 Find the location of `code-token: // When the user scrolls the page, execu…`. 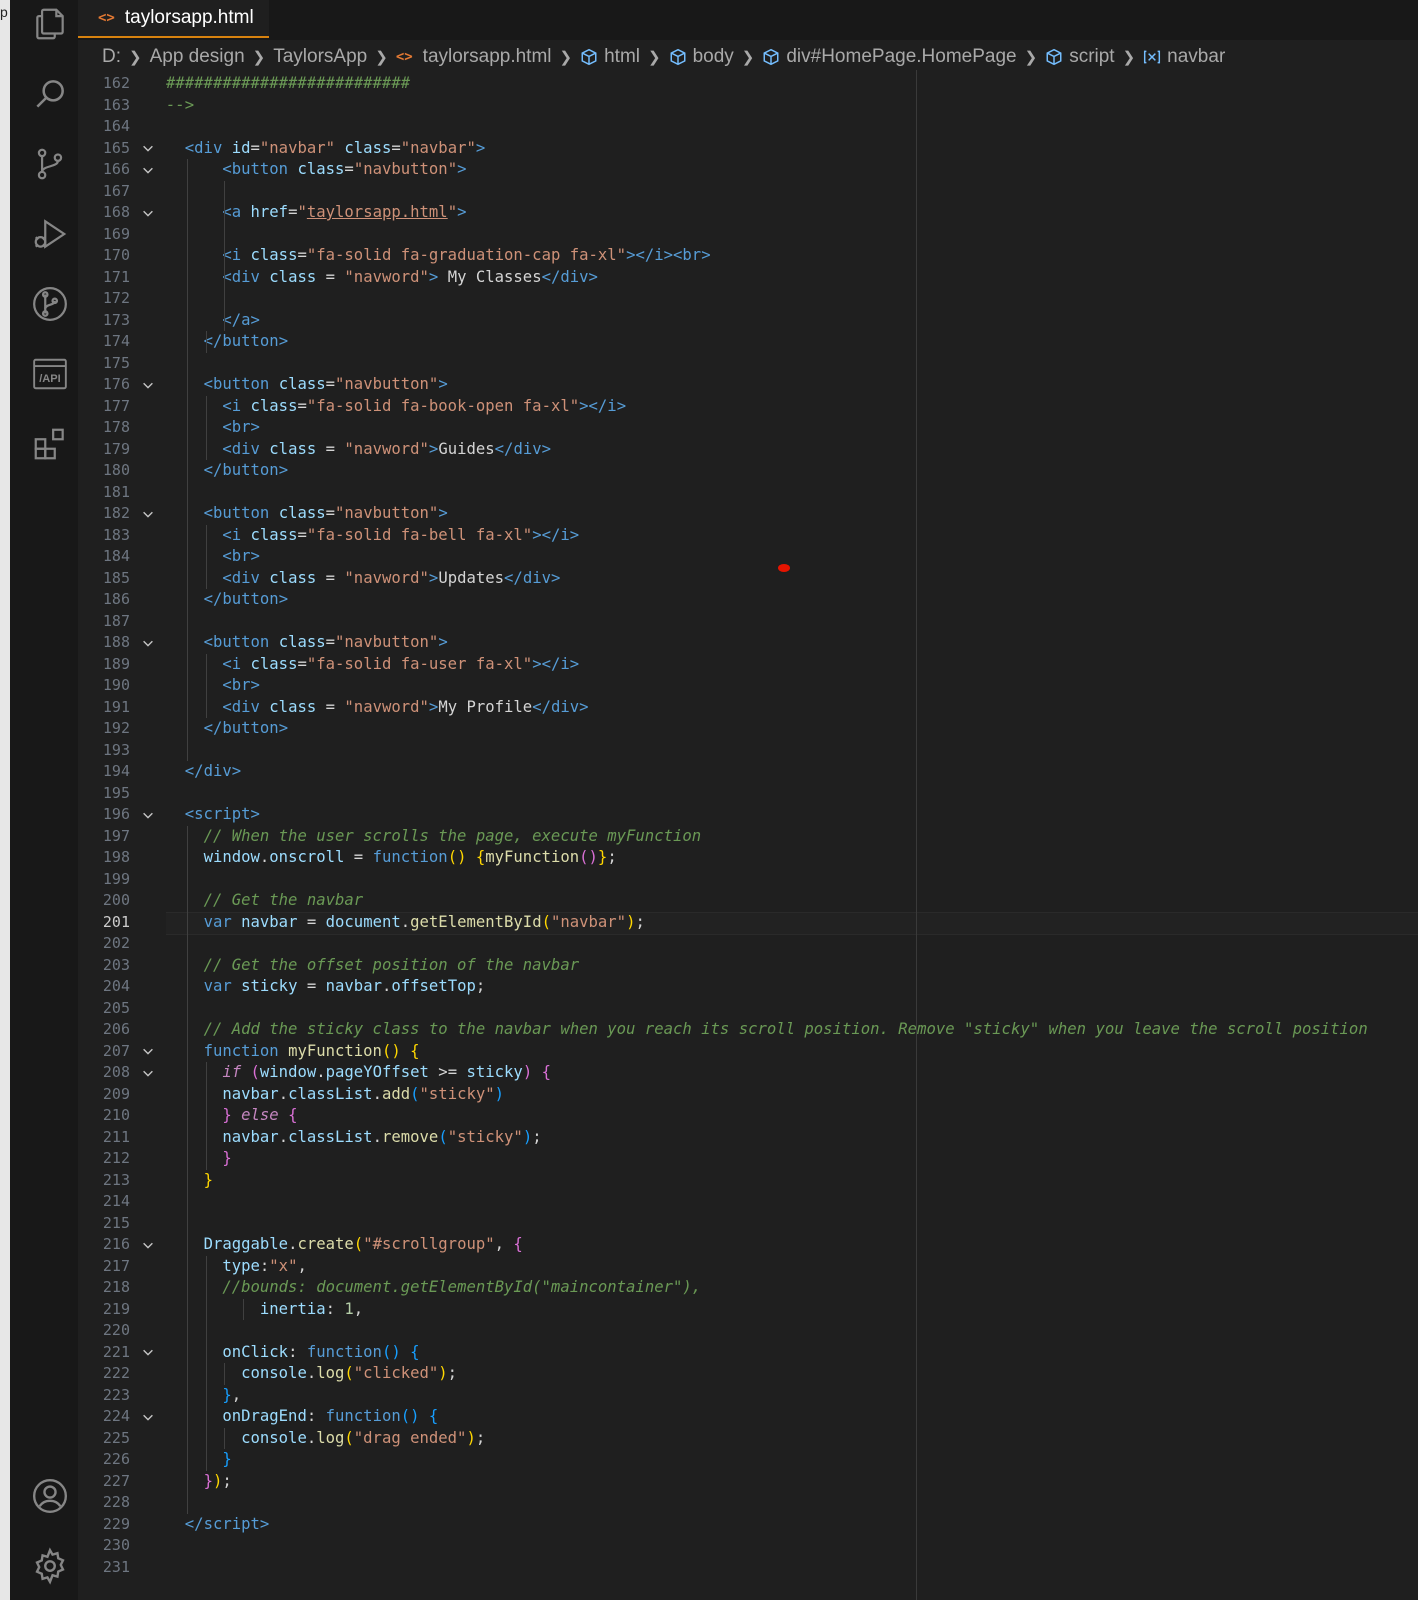

code-token: // When the user scrolls the page, execu… is located at coordinates (452, 835).